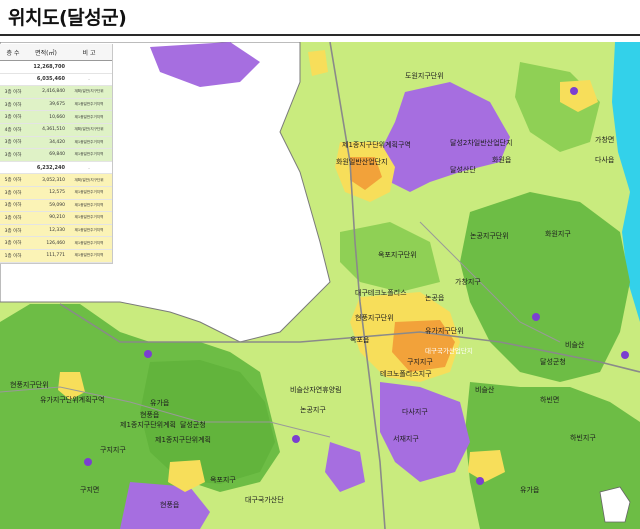 This screenshot has width=640, height=529. Describe the element at coordinates (46, 143) in the screenshot. I see `area-cell: 34,420` at that location.